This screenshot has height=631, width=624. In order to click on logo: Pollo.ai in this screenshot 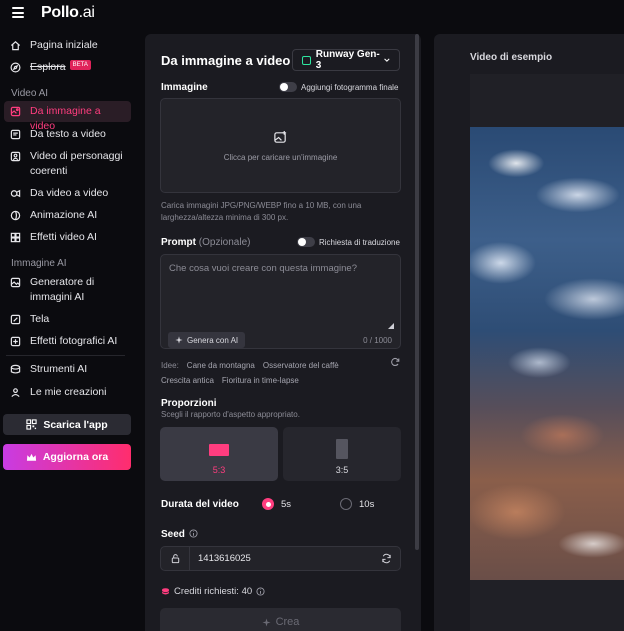, I will do `click(68, 13)`.